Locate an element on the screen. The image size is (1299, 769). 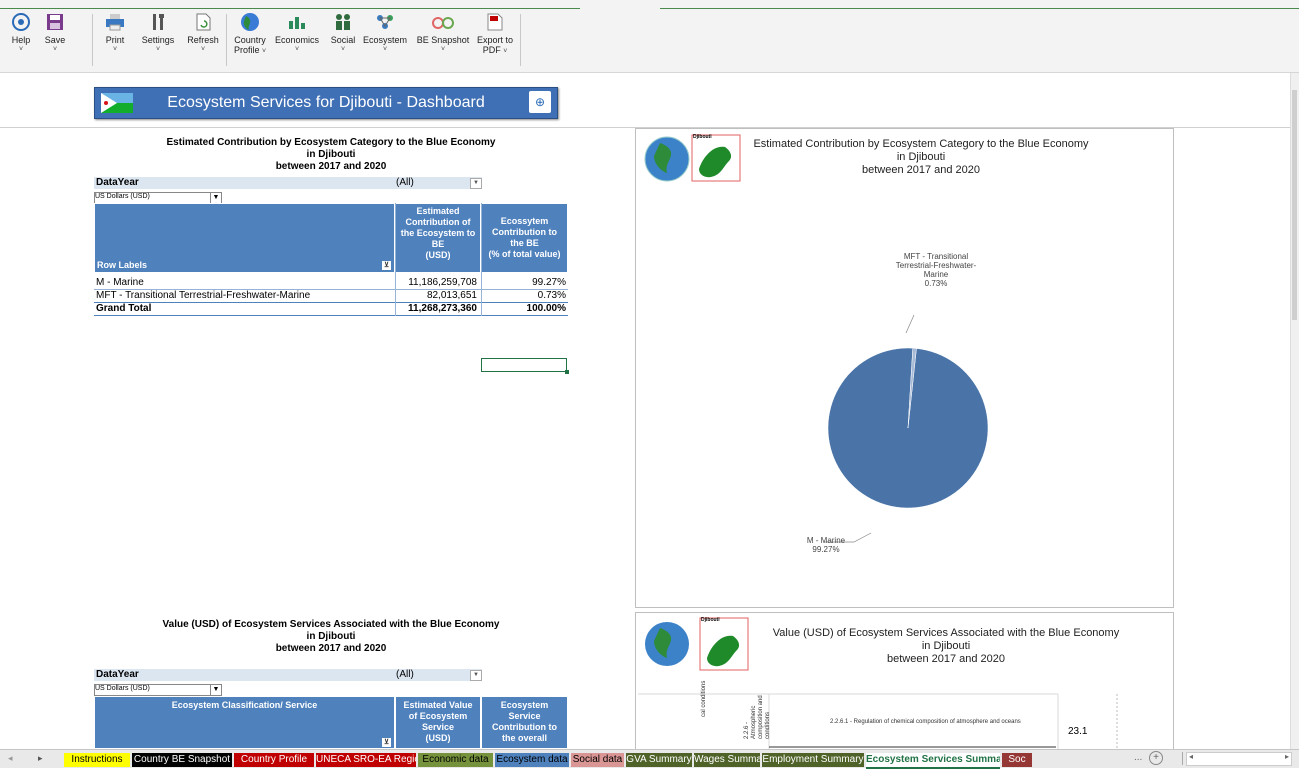
social-button: Social ˅ is located at coordinates (343, 40).